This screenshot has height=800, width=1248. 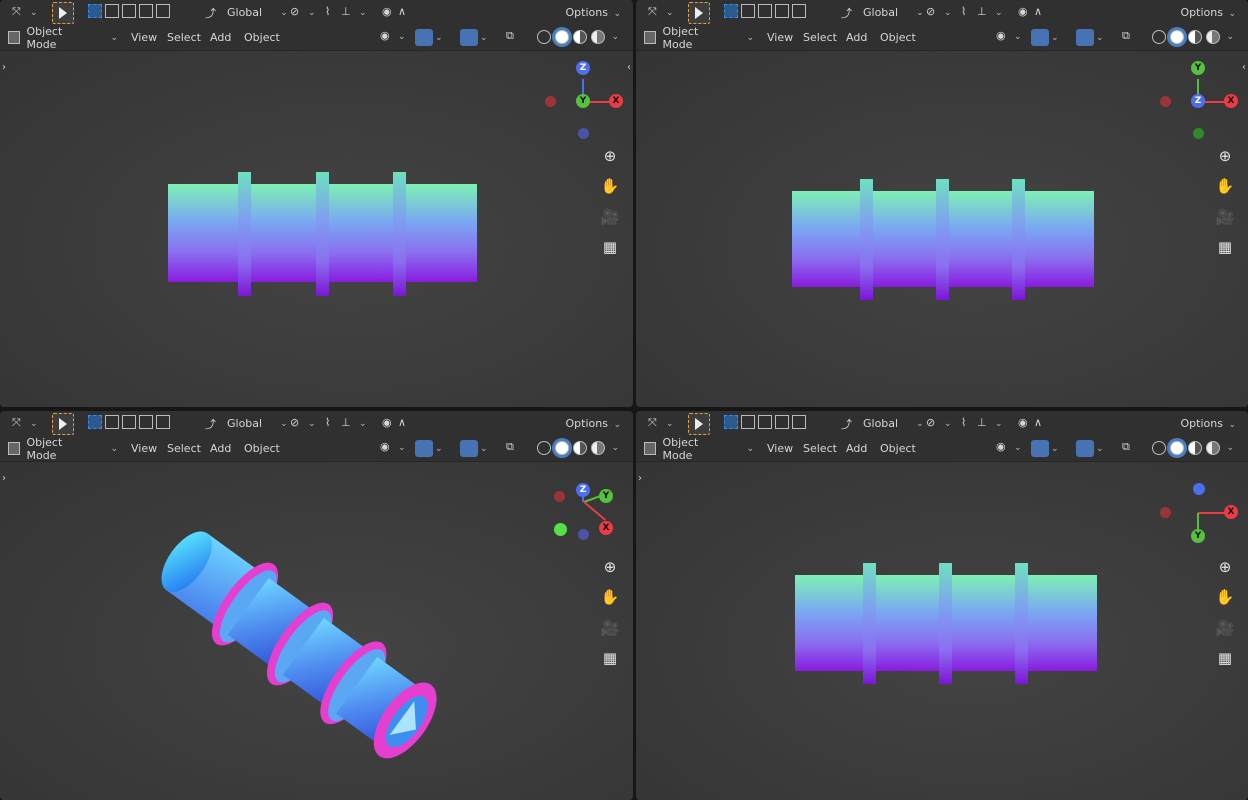 I want to click on navigation-gizmo: Y X Z, so click(x=1200, y=103).